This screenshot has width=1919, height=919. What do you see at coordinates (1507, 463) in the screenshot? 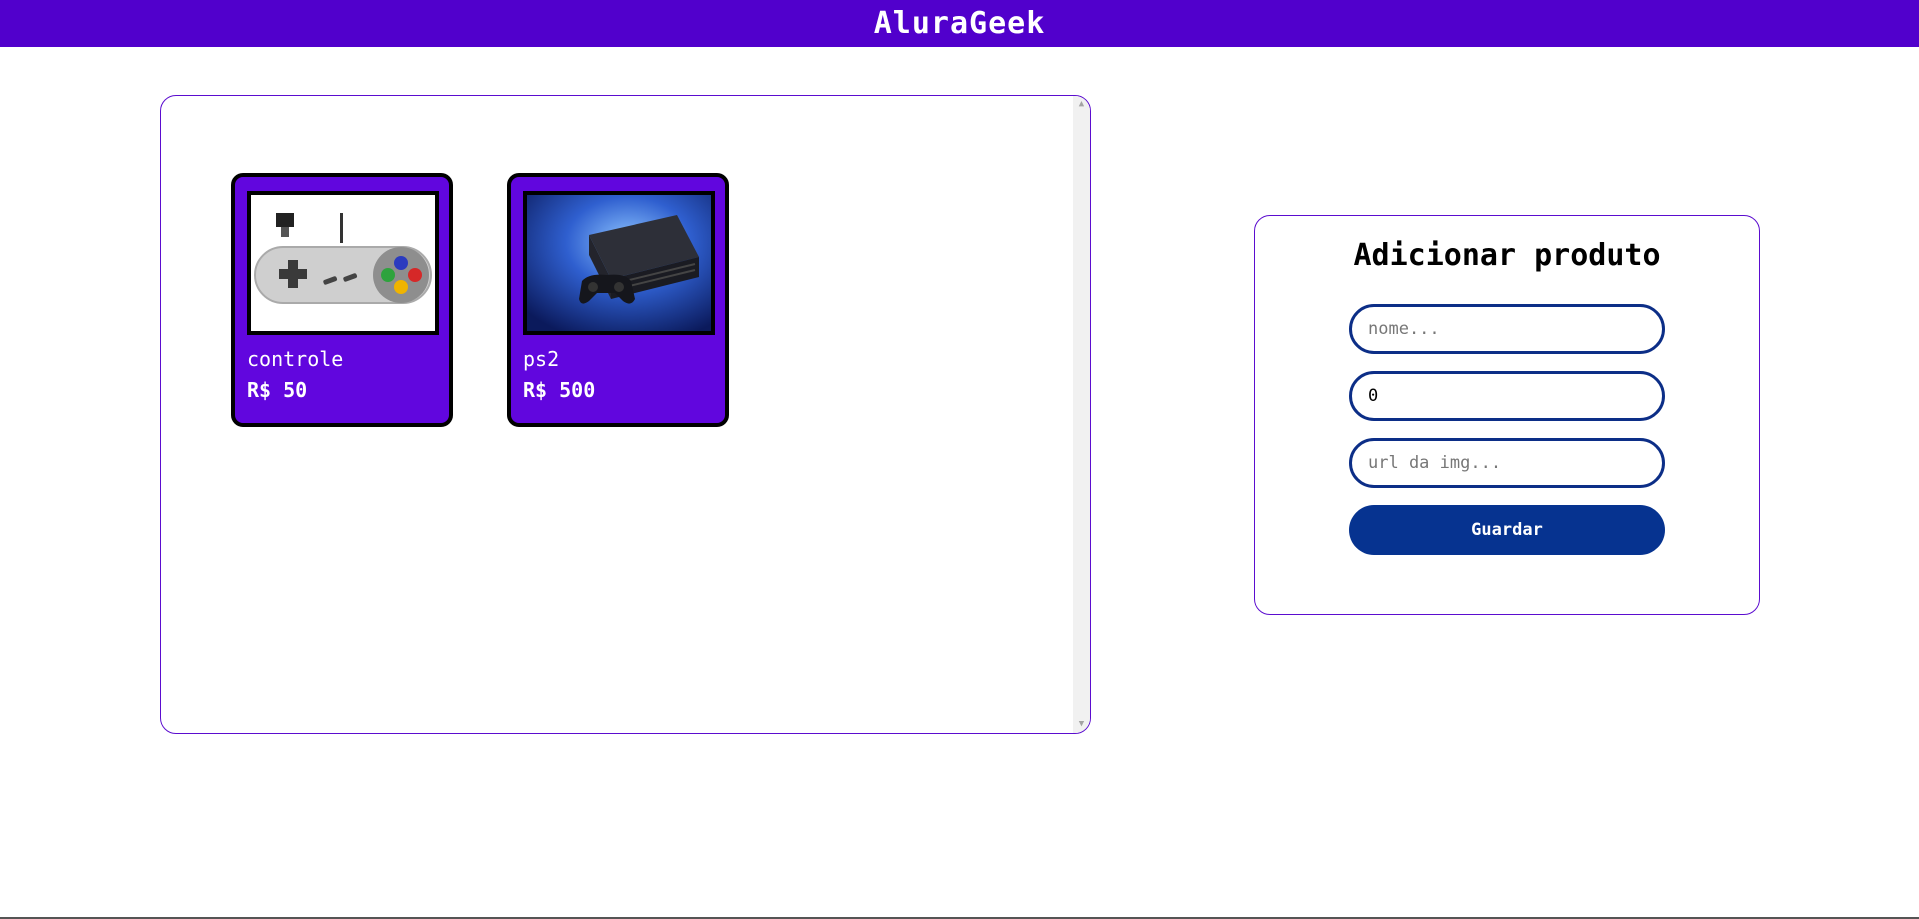
I see `image-url-input` at bounding box center [1507, 463].